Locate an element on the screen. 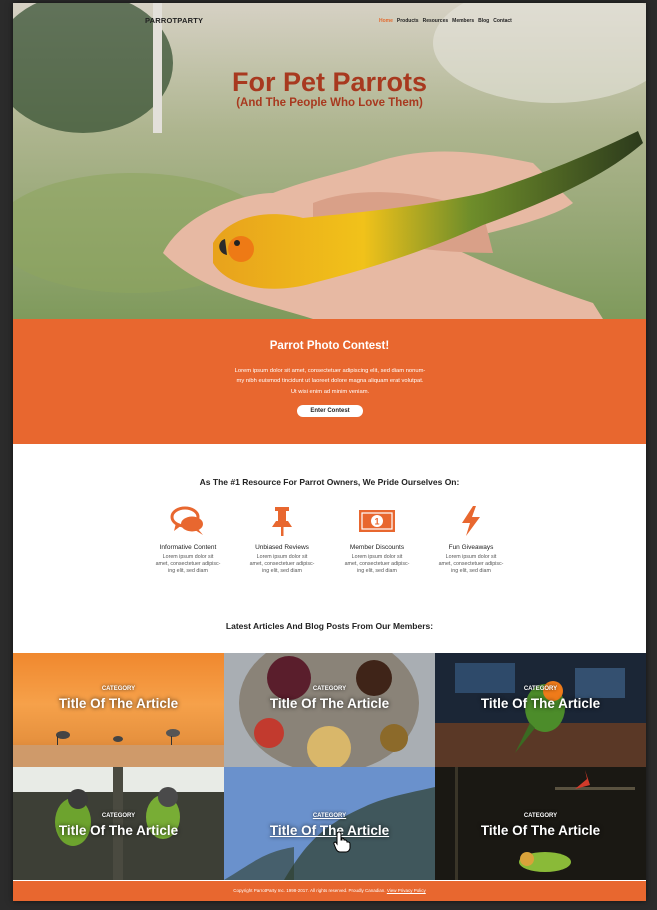  feature-title: Member Discounts is located at coordinates (377, 547).